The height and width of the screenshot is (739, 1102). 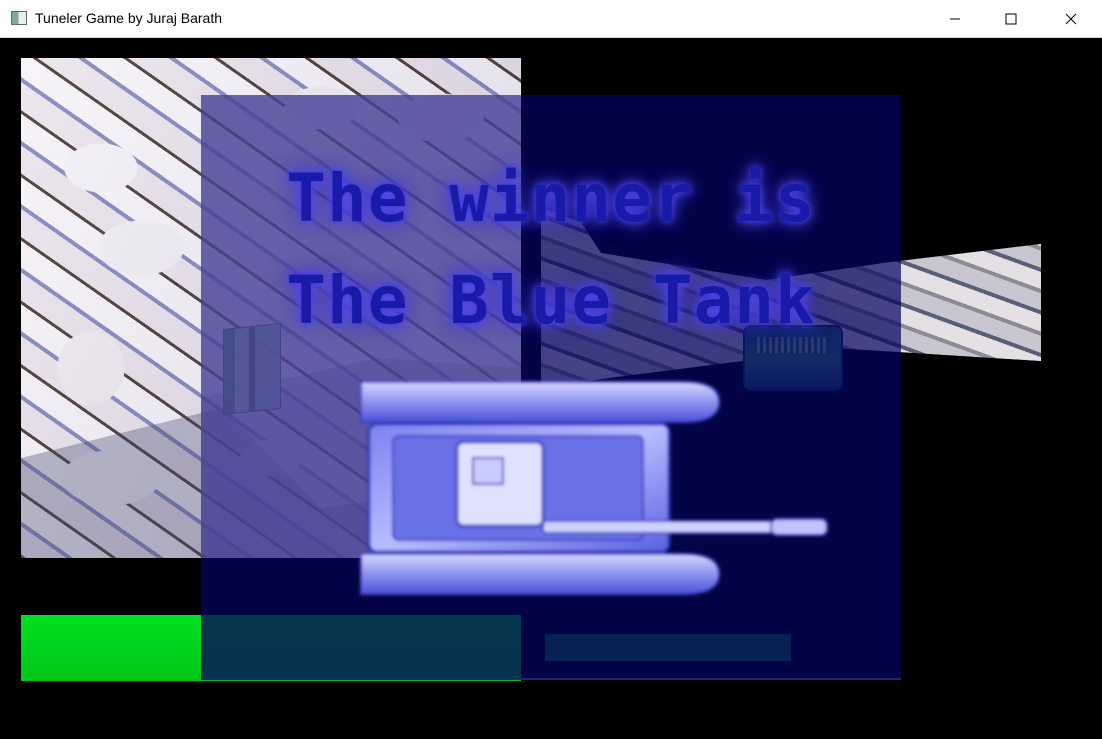 I want to click on minimize-icon, so click(x=955, y=19).